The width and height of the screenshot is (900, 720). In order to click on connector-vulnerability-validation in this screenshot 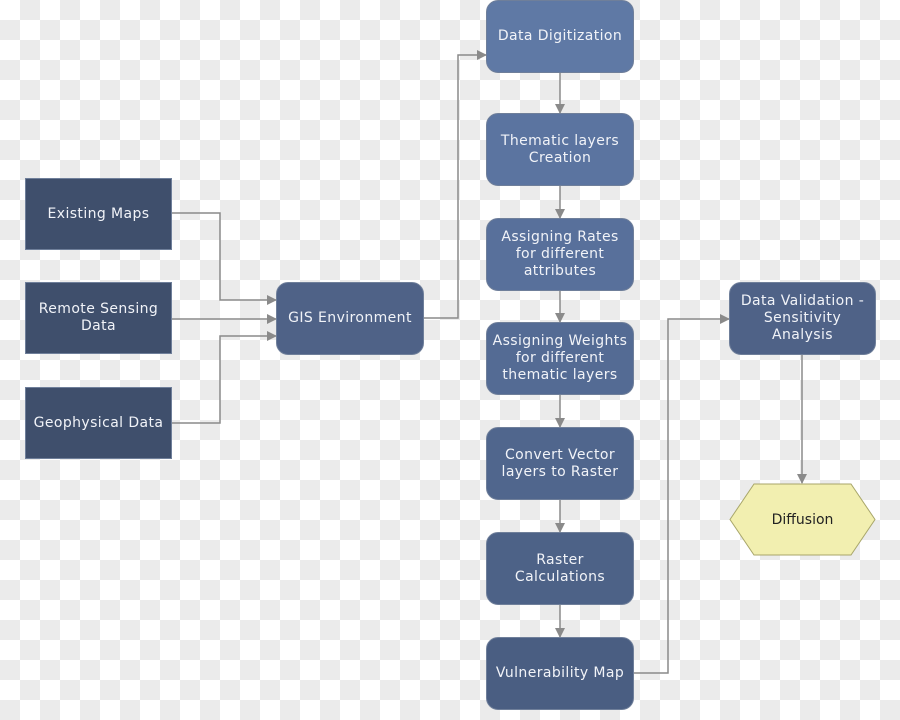, I will do `click(682, 494)`.